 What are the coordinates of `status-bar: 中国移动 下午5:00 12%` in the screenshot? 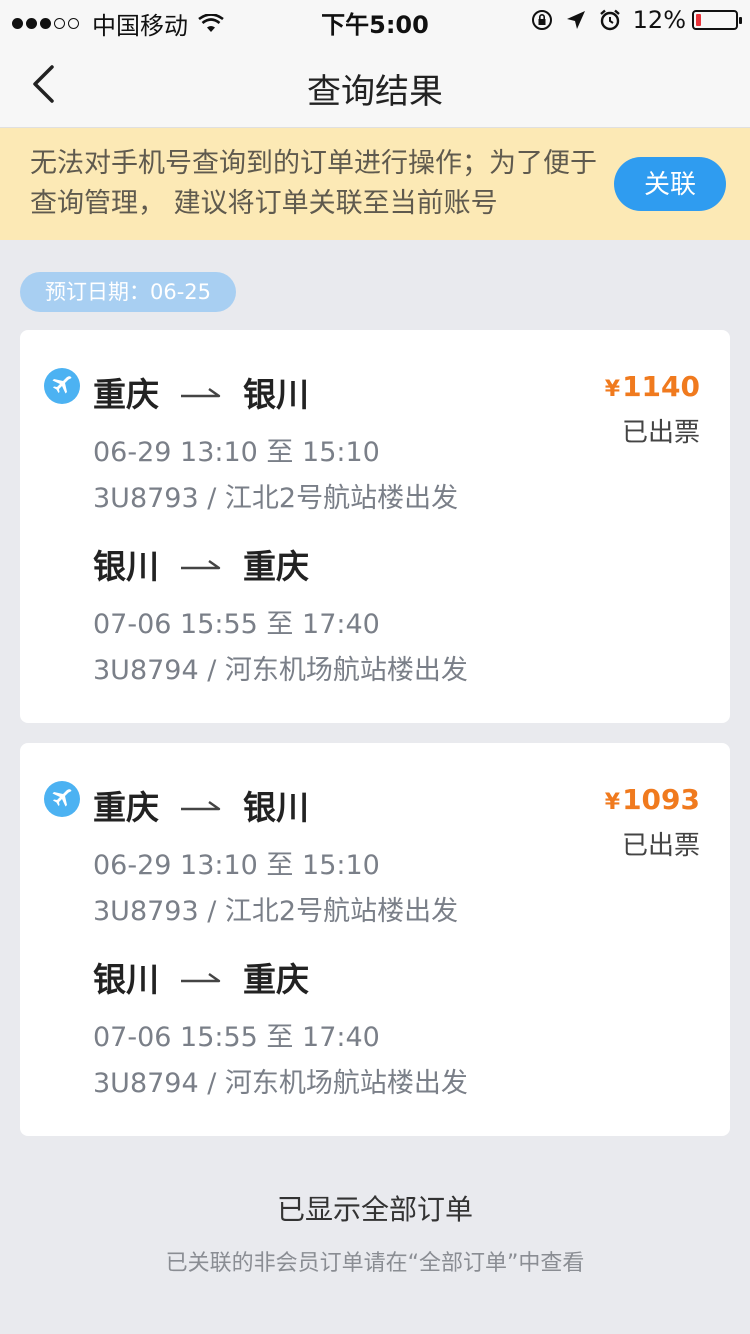 It's located at (375, 20).